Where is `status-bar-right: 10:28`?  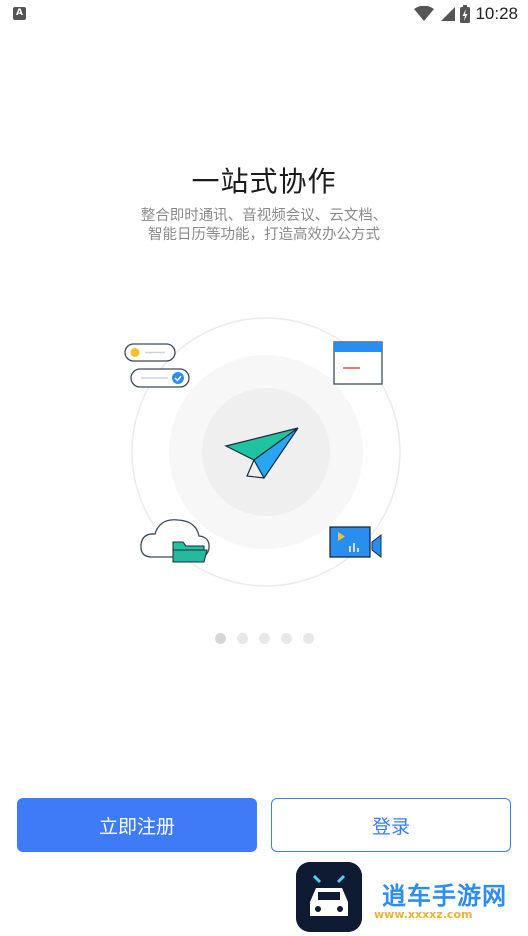
status-bar-right: 10:28 is located at coordinates (466, 14).